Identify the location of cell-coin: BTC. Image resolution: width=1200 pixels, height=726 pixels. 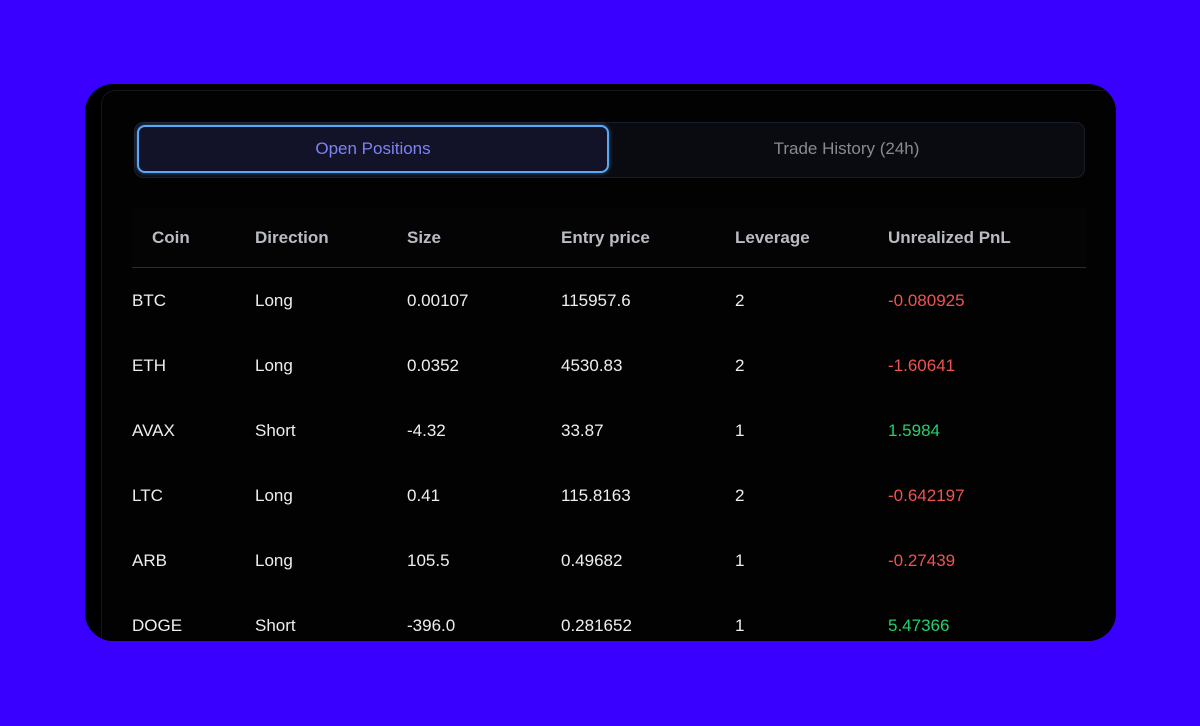
(149, 300).